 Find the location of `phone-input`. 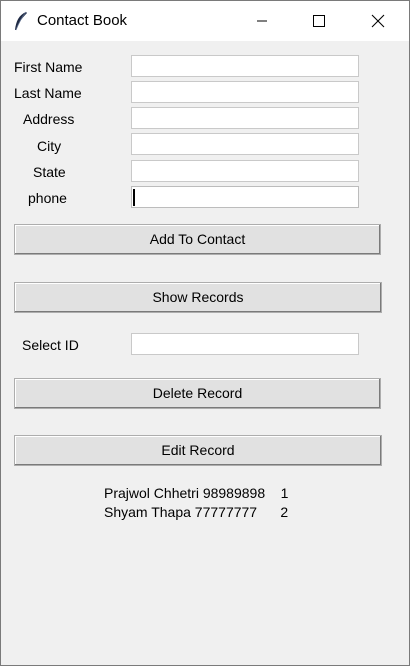

phone-input is located at coordinates (245, 197).